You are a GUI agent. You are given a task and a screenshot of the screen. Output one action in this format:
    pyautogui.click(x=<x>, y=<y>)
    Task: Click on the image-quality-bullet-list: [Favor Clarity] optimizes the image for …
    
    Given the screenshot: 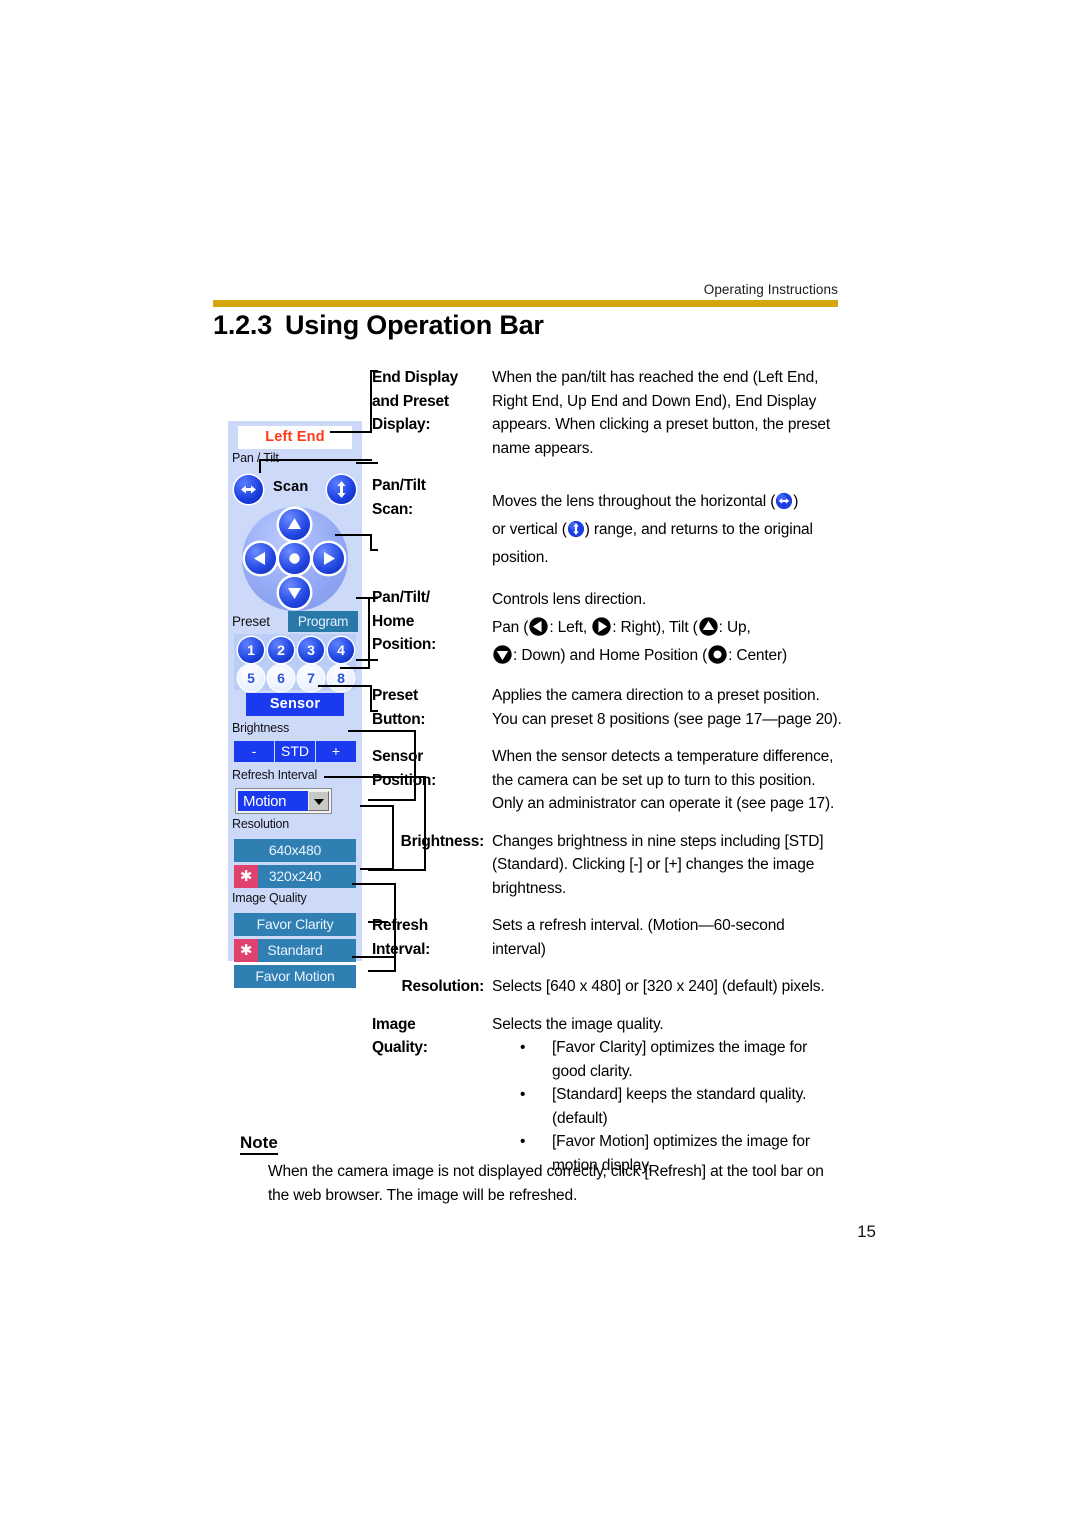 What is the action you would take?
    pyautogui.click(x=667, y=1106)
    